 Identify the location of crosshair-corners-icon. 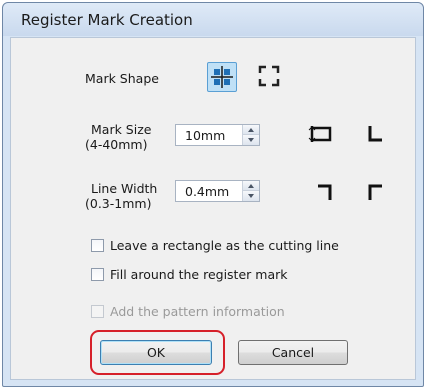
(222, 77).